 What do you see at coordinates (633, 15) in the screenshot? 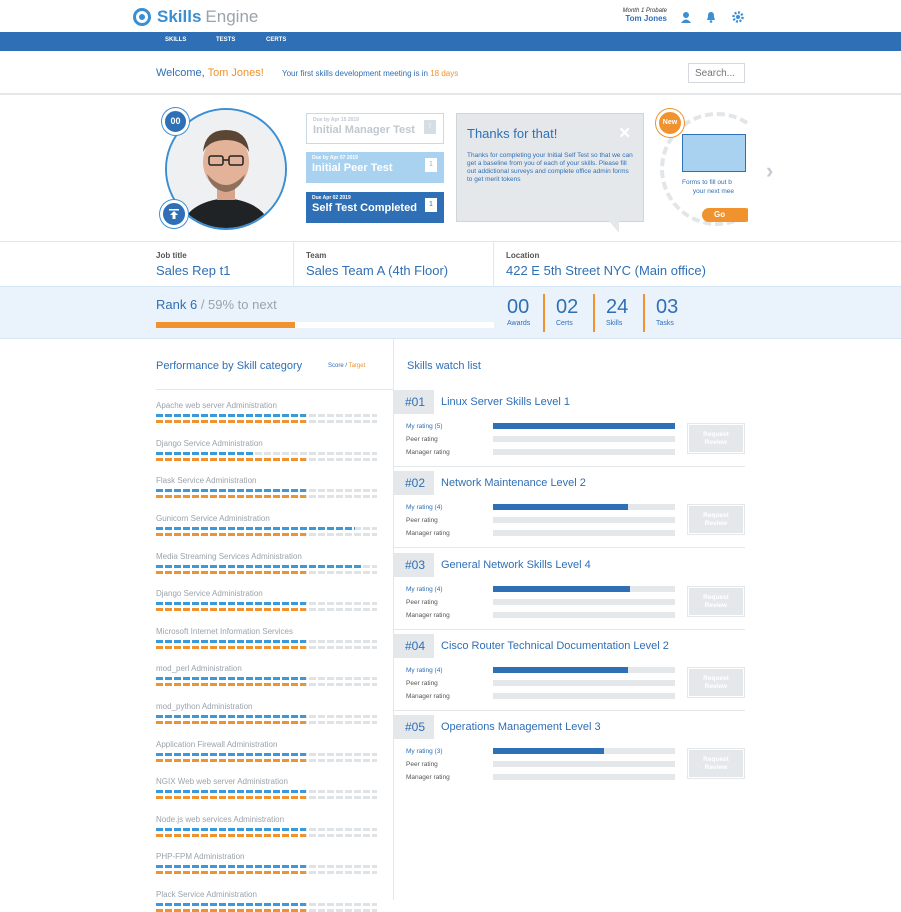
I see `user-info: Month 1 Probate Tom Jones` at bounding box center [633, 15].